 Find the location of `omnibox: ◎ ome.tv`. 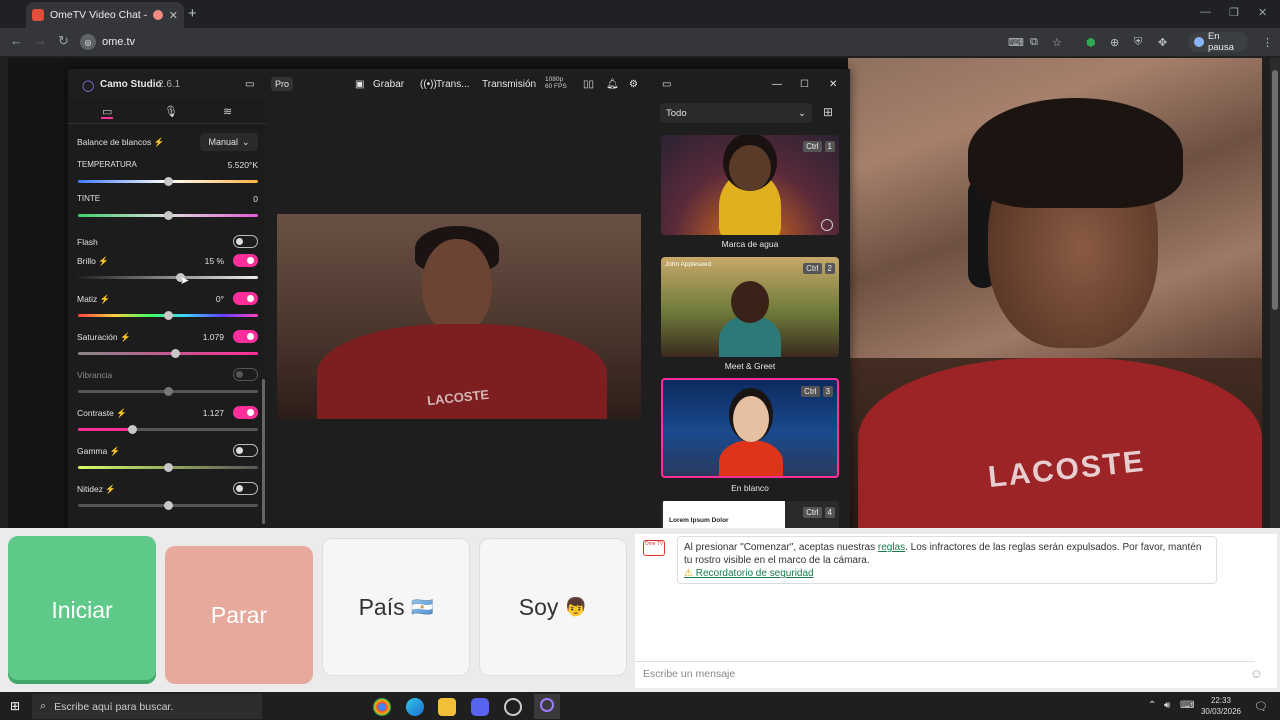

omnibox: ◎ ome.tv is located at coordinates (120, 42).